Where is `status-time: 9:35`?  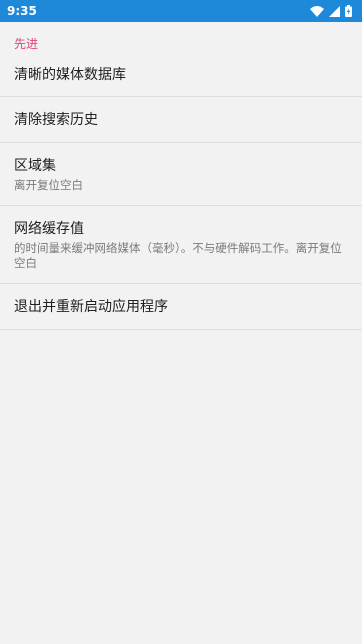 status-time: 9:35 is located at coordinates (22, 11).